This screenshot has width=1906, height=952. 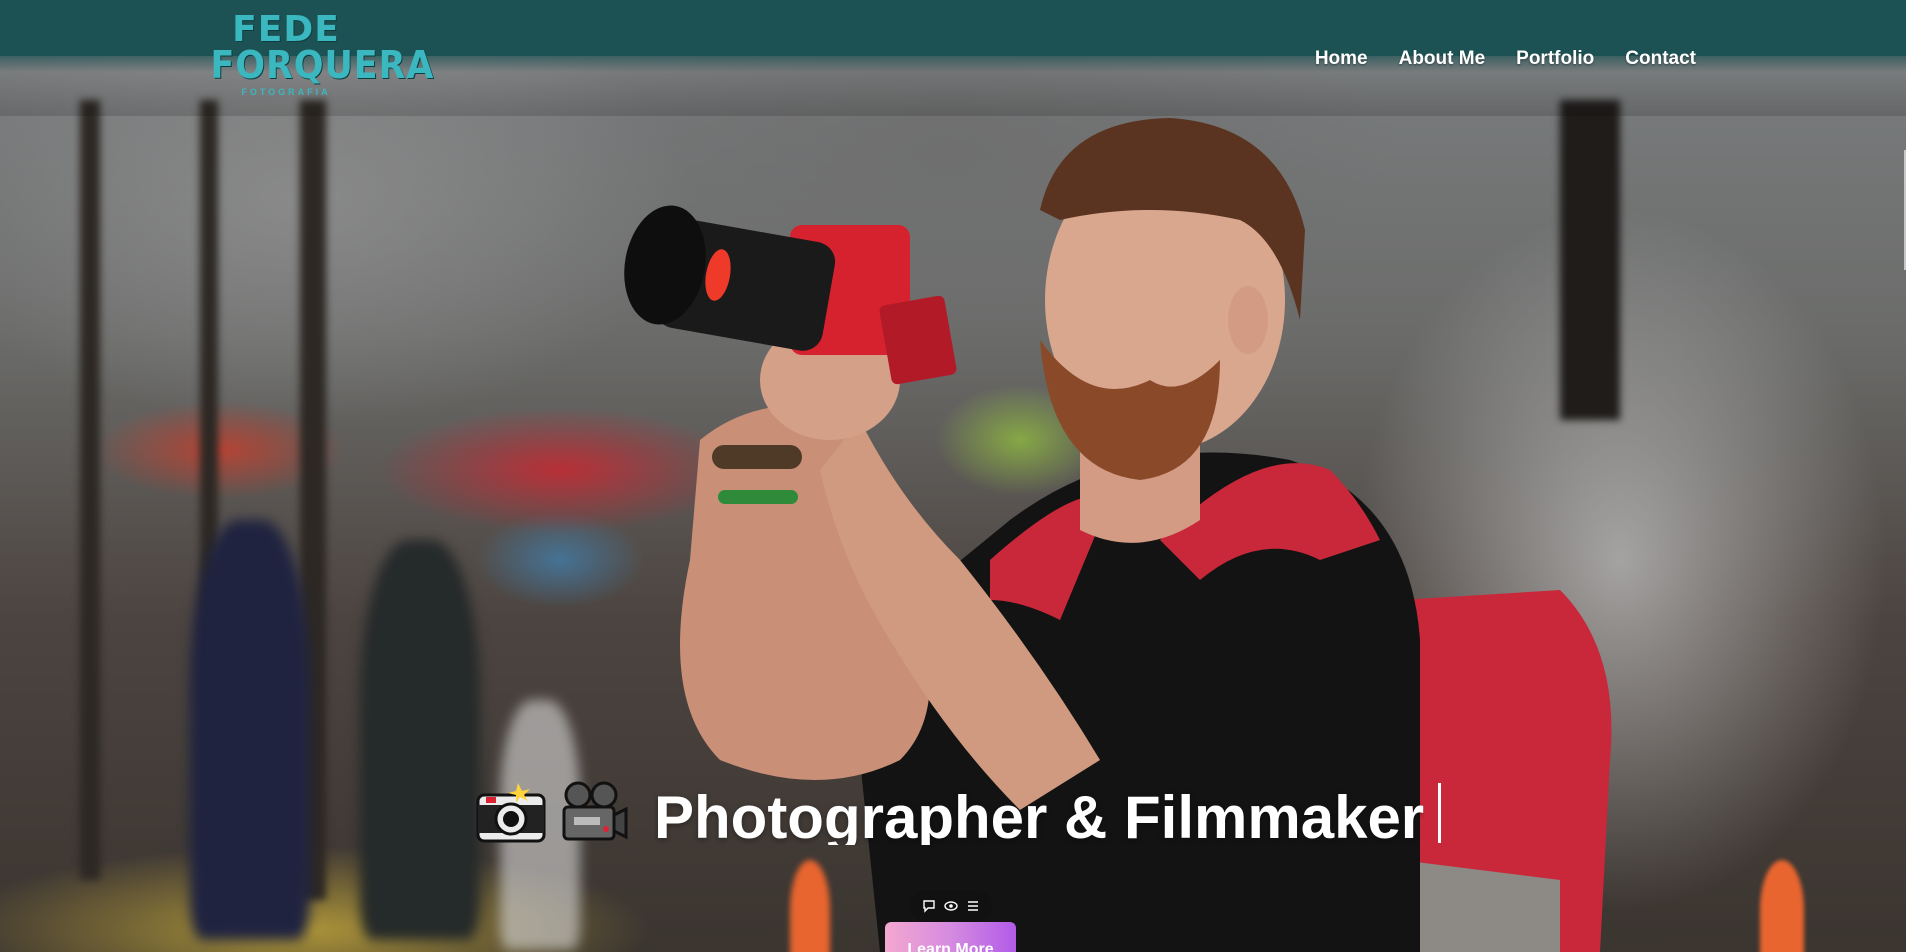 What do you see at coordinates (929, 906) in the screenshot?
I see `chat-bubble-icon` at bounding box center [929, 906].